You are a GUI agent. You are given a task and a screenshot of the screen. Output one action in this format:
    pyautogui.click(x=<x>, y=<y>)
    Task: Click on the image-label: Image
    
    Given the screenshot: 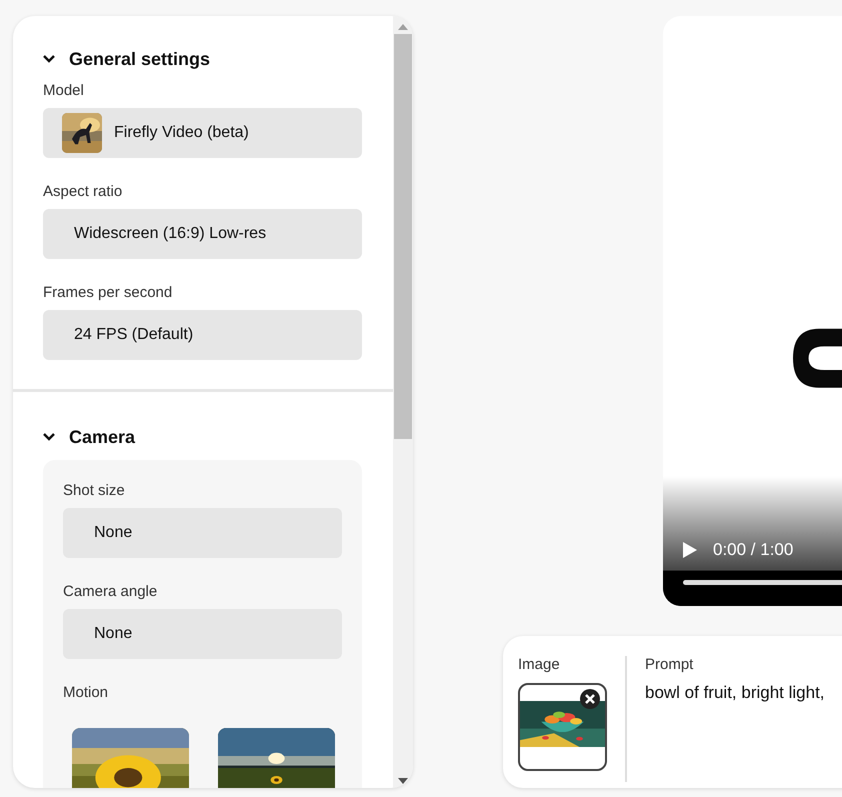 What is the action you would take?
    pyautogui.click(x=539, y=664)
    